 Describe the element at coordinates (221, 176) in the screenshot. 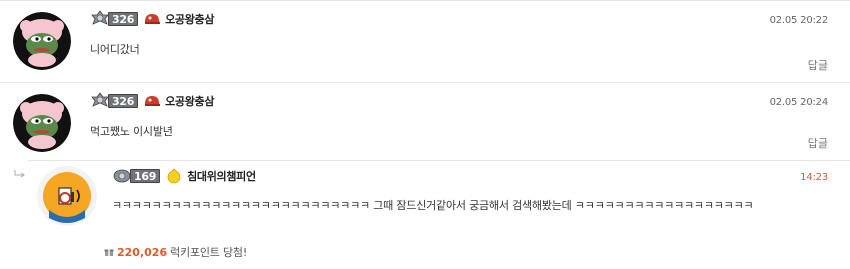

I see `nickname: 침대위의챔피언` at that location.